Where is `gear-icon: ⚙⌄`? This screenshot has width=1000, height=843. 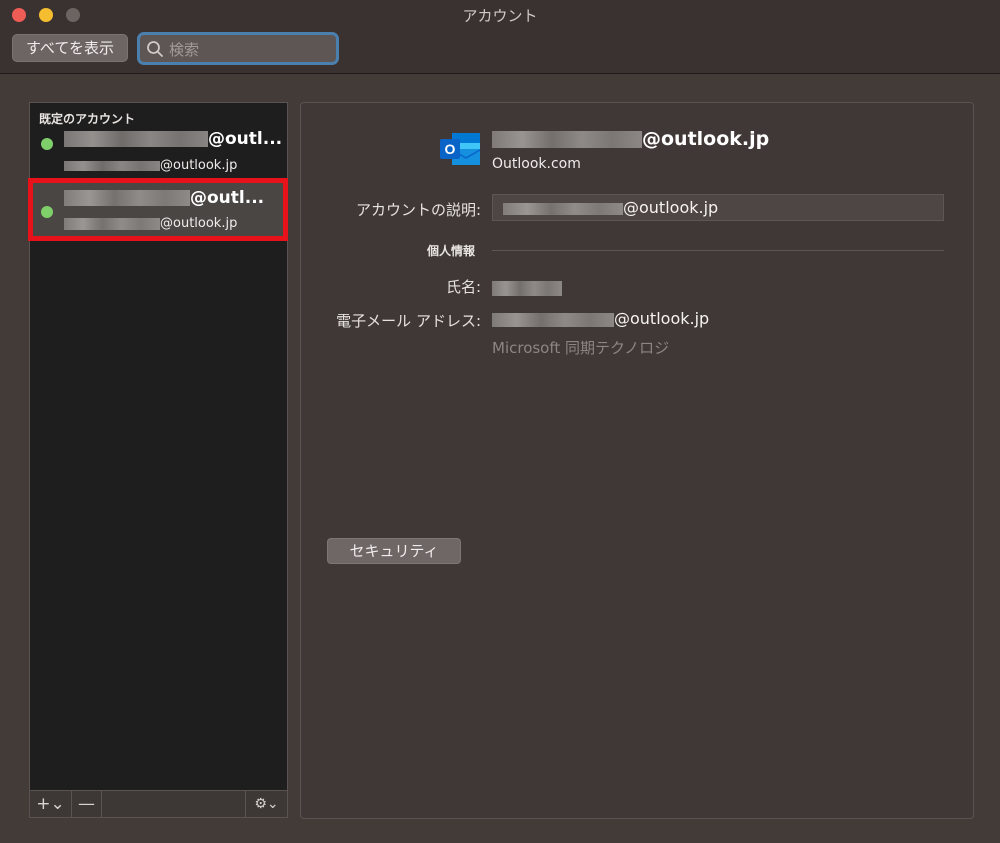 gear-icon: ⚙⌄ is located at coordinates (266, 804).